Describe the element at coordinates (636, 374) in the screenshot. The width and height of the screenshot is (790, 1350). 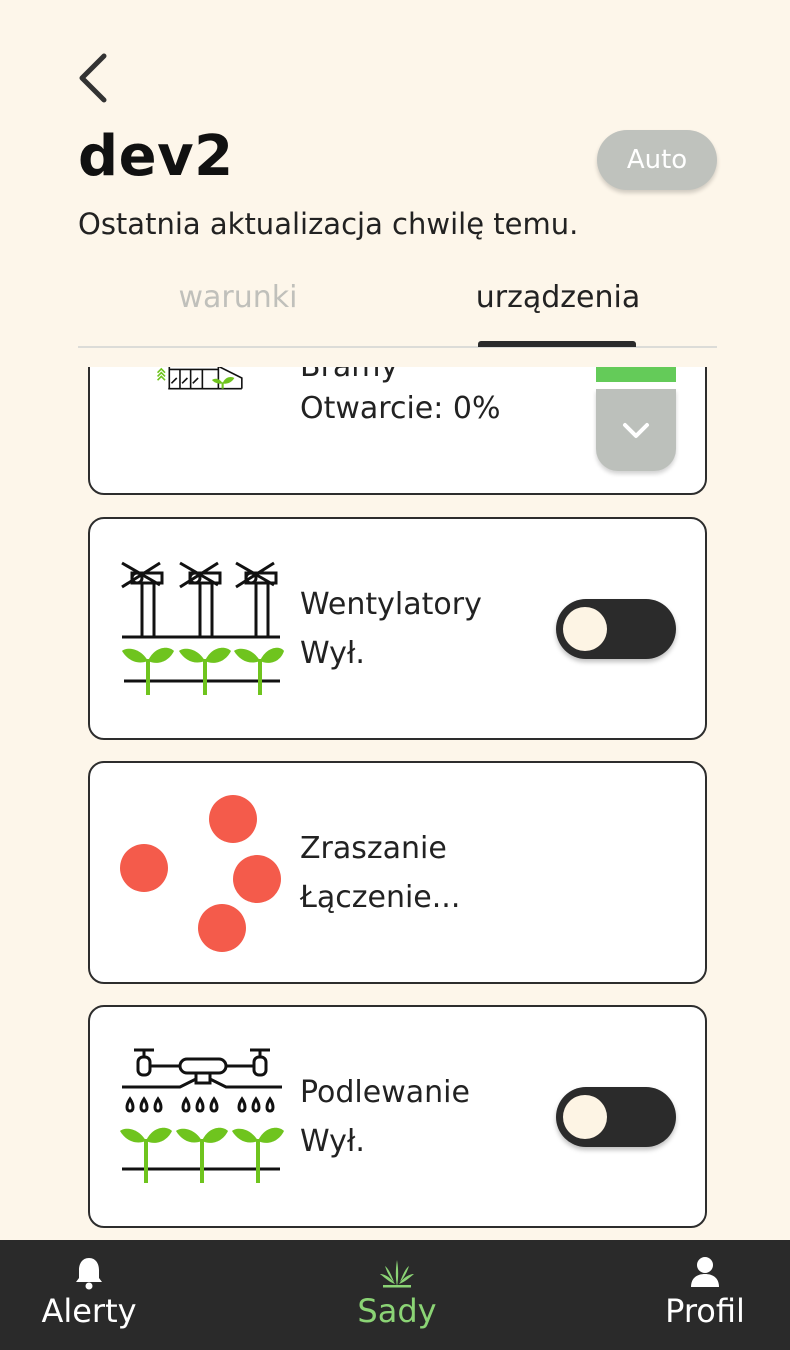
I see `gate-opening-bar` at that location.